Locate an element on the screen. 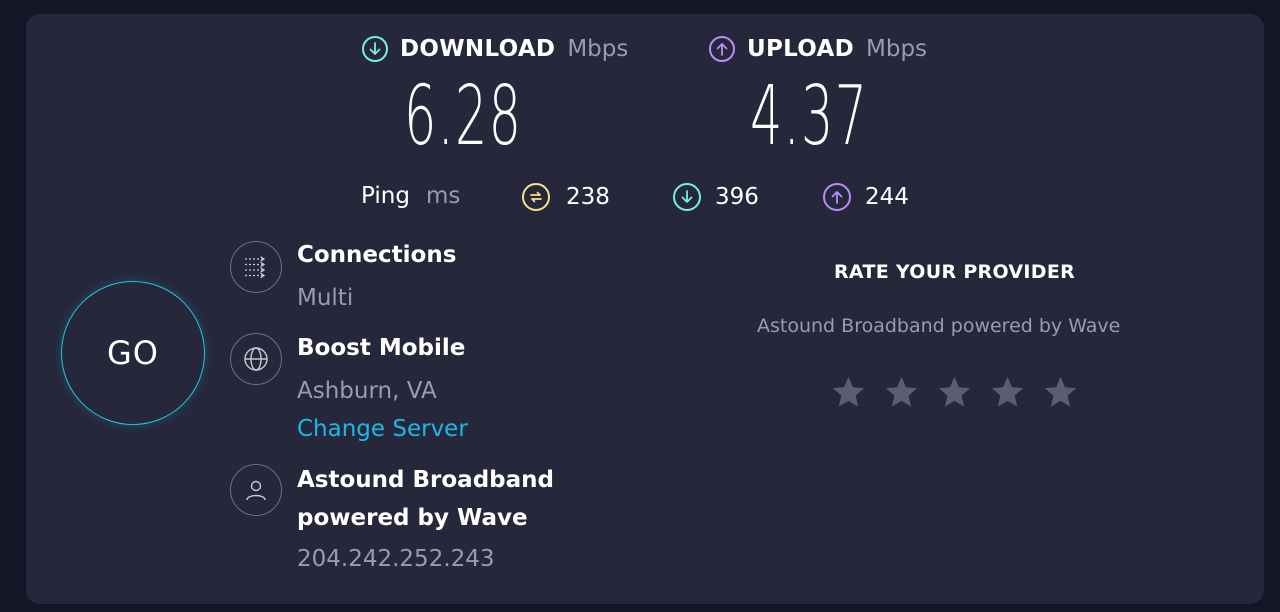 Image resolution: width=1280 pixels, height=612 pixels. change-server-link: Change Server is located at coordinates (382, 429).